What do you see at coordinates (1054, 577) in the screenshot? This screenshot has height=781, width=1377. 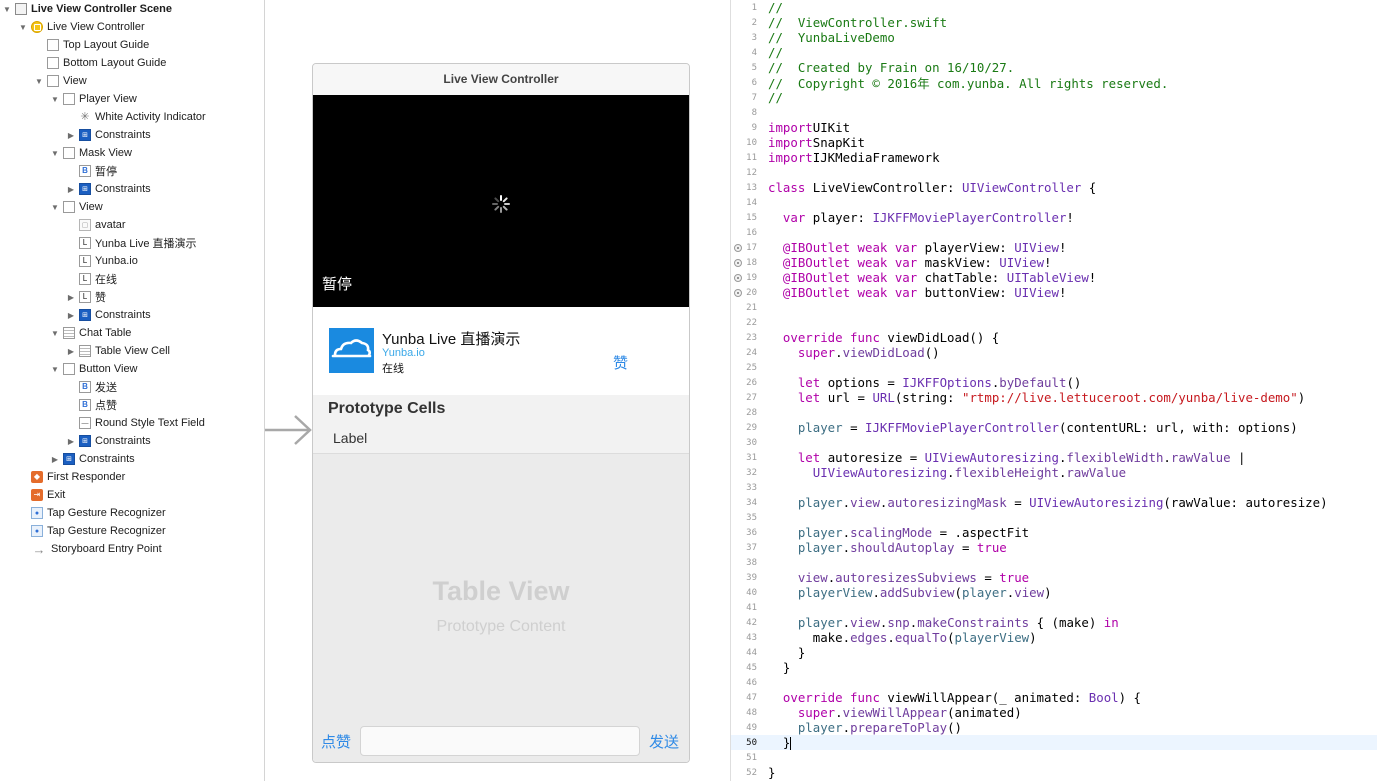 I see `code-line: 39 view.autoresizesSubviews = true` at bounding box center [1054, 577].